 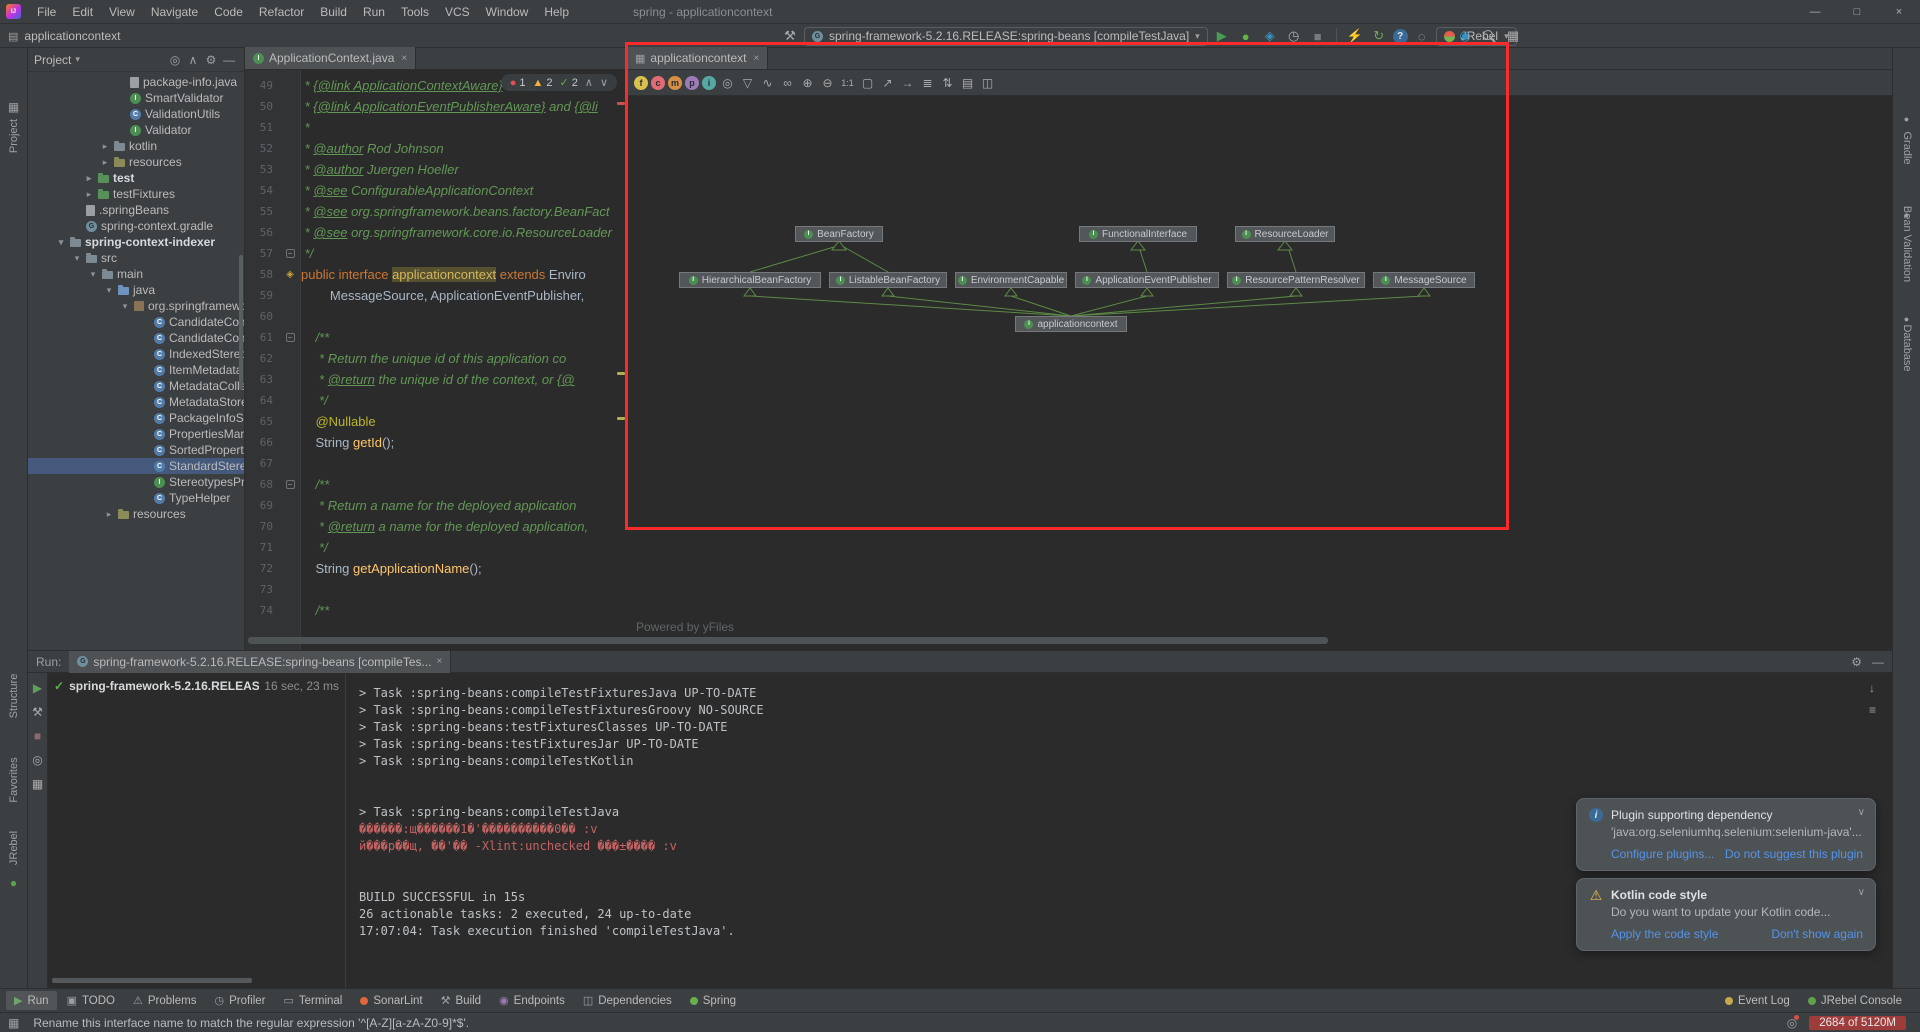 What do you see at coordinates (1899, 12) in the screenshot?
I see `close-button: ×` at bounding box center [1899, 12].